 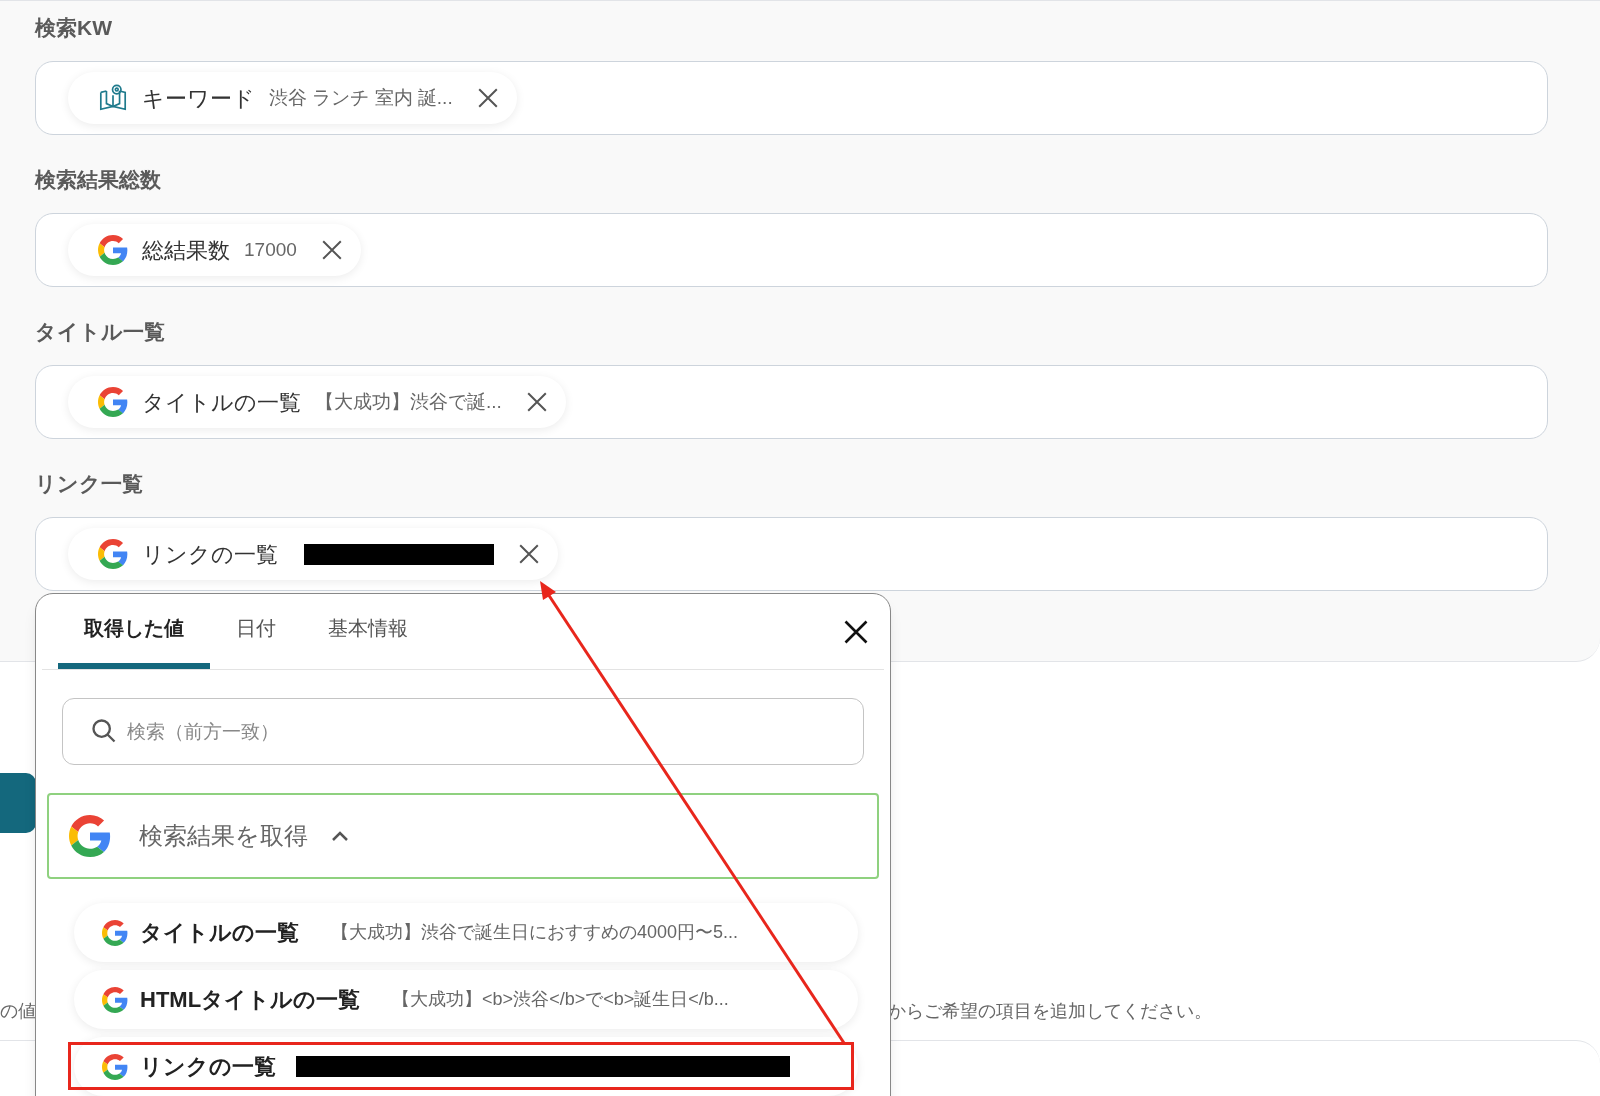 What do you see at coordinates (256, 631) in the screenshot?
I see `tab: 日付` at bounding box center [256, 631].